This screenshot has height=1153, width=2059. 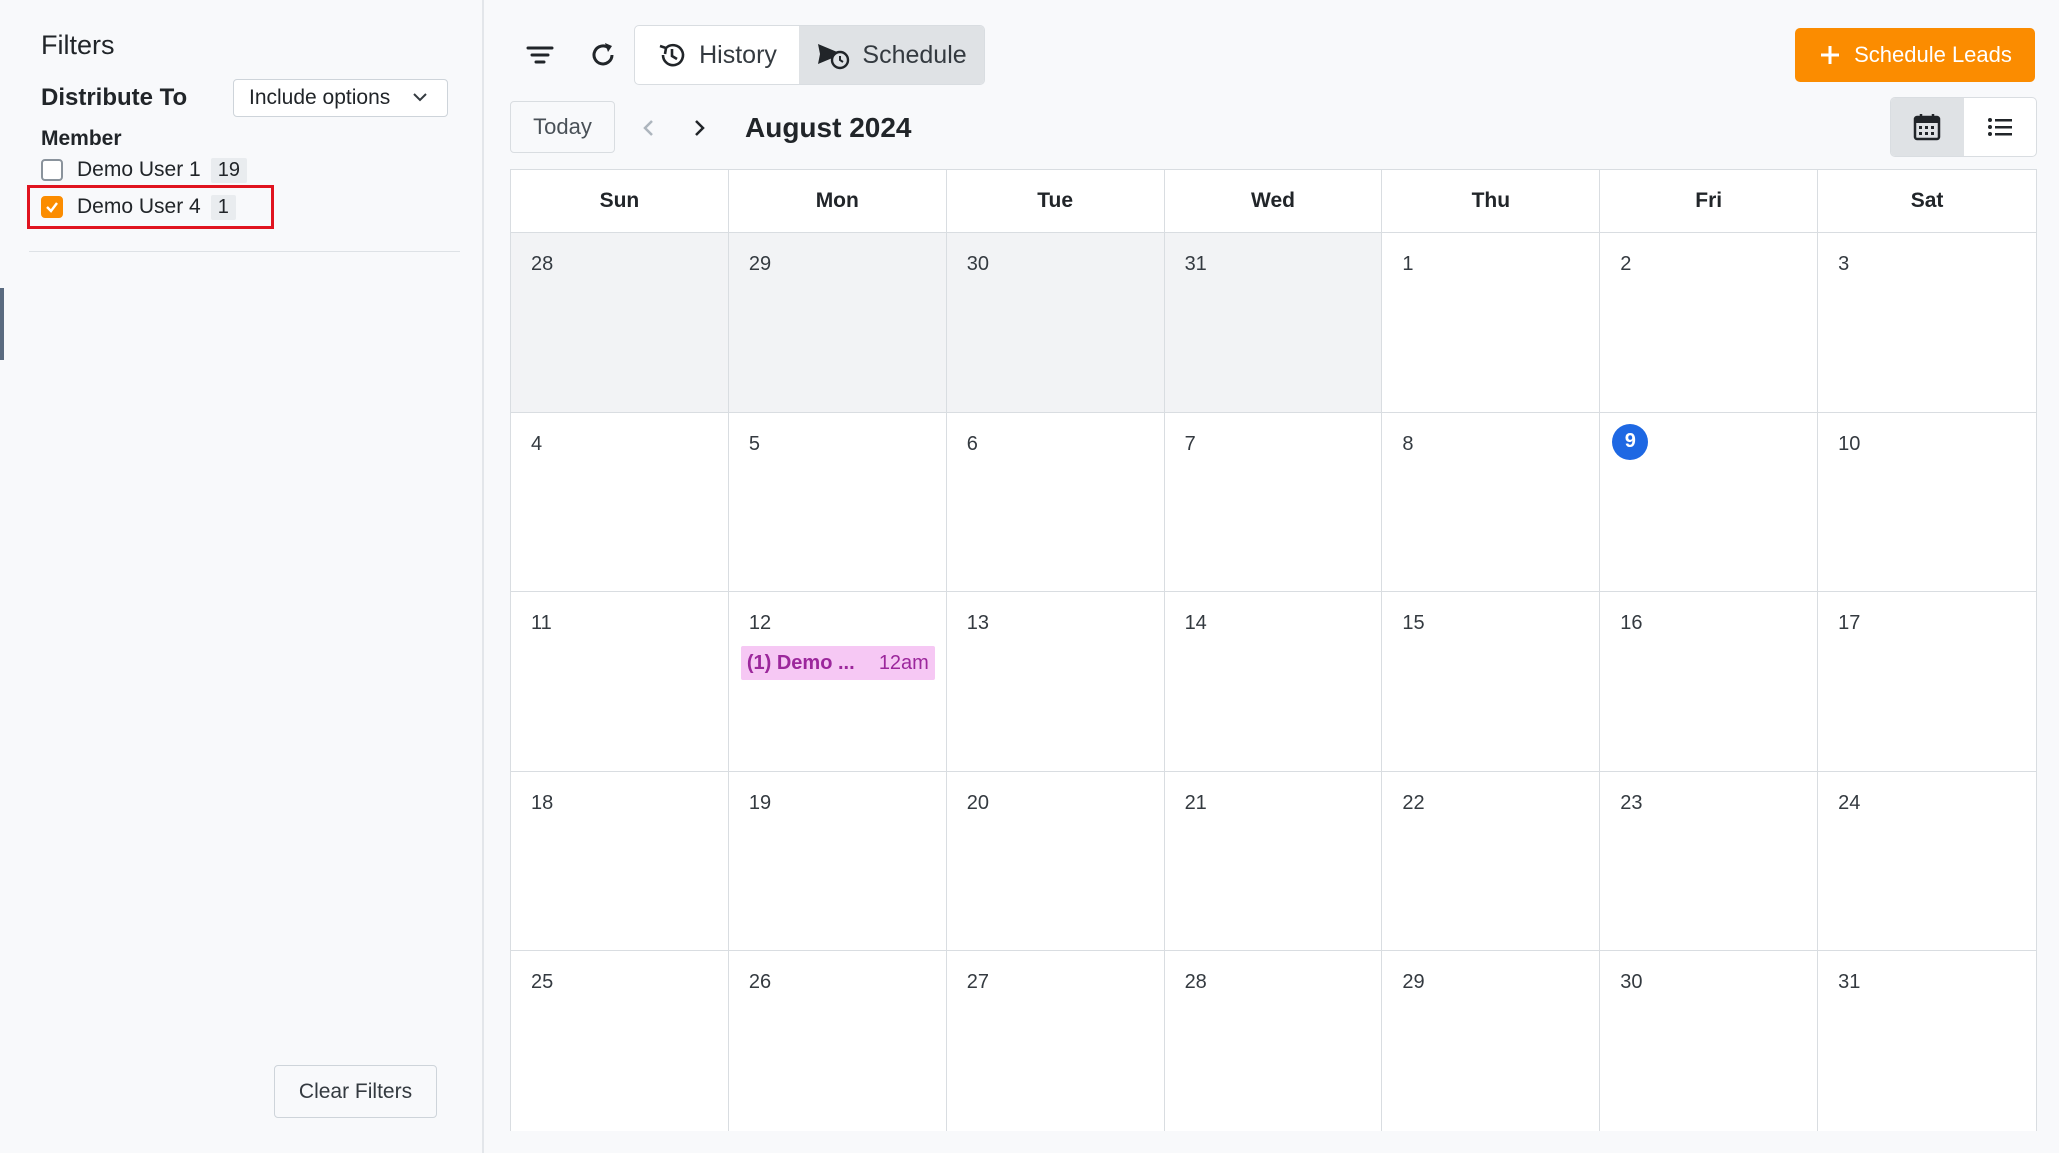 I want to click on date-number: 18, so click(x=542, y=802).